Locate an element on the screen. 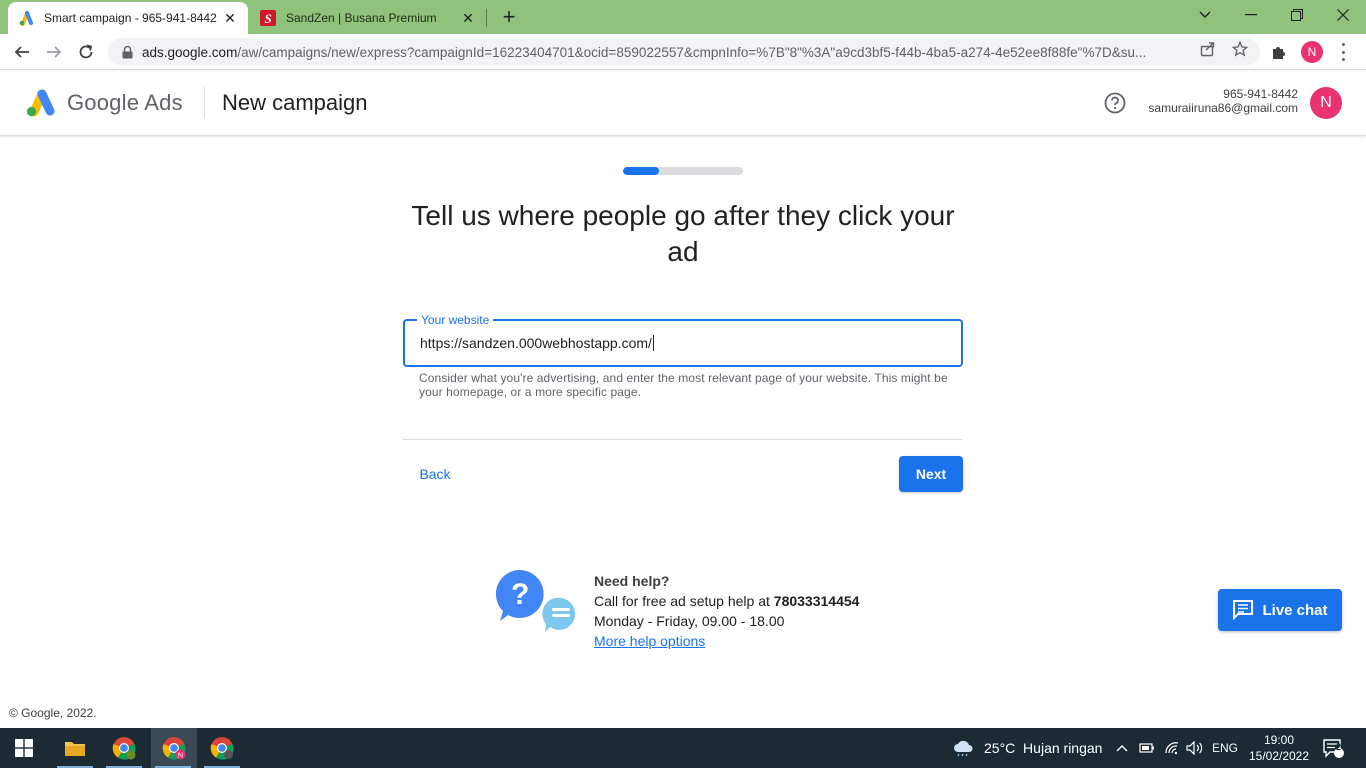  brand-ads: Ads is located at coordinates (163, 102).